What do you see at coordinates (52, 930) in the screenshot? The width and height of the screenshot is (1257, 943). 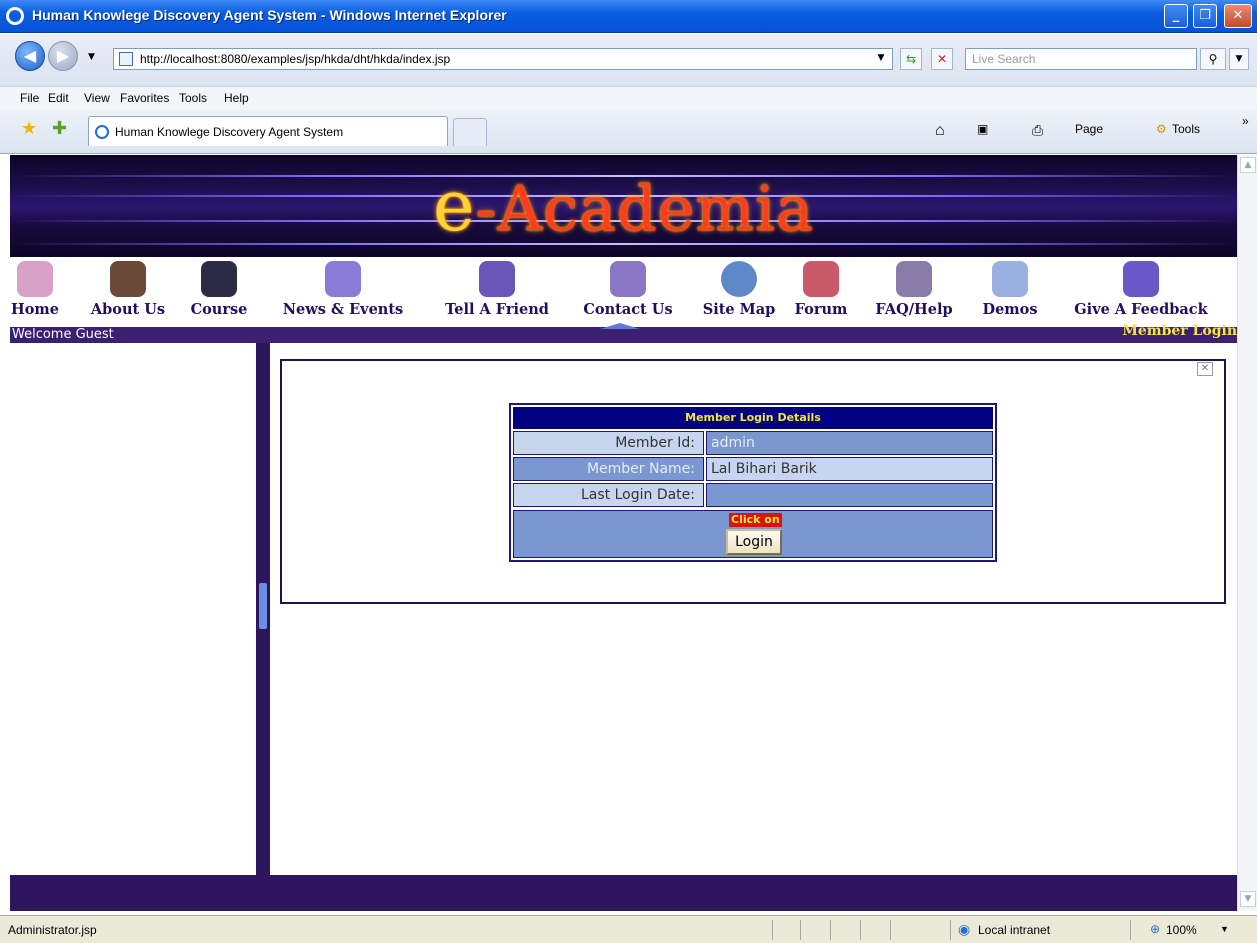 I see `status-text: Administrator.jsp` at bounding box center [52, 930].